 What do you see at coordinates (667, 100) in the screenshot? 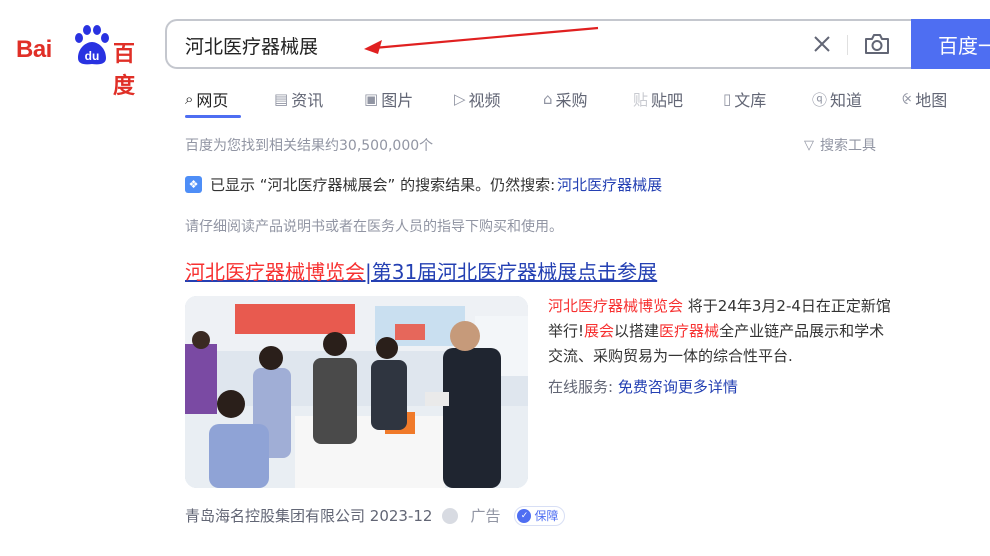
I see `tab-label: 贴吧` at bounding box center [667, 100].